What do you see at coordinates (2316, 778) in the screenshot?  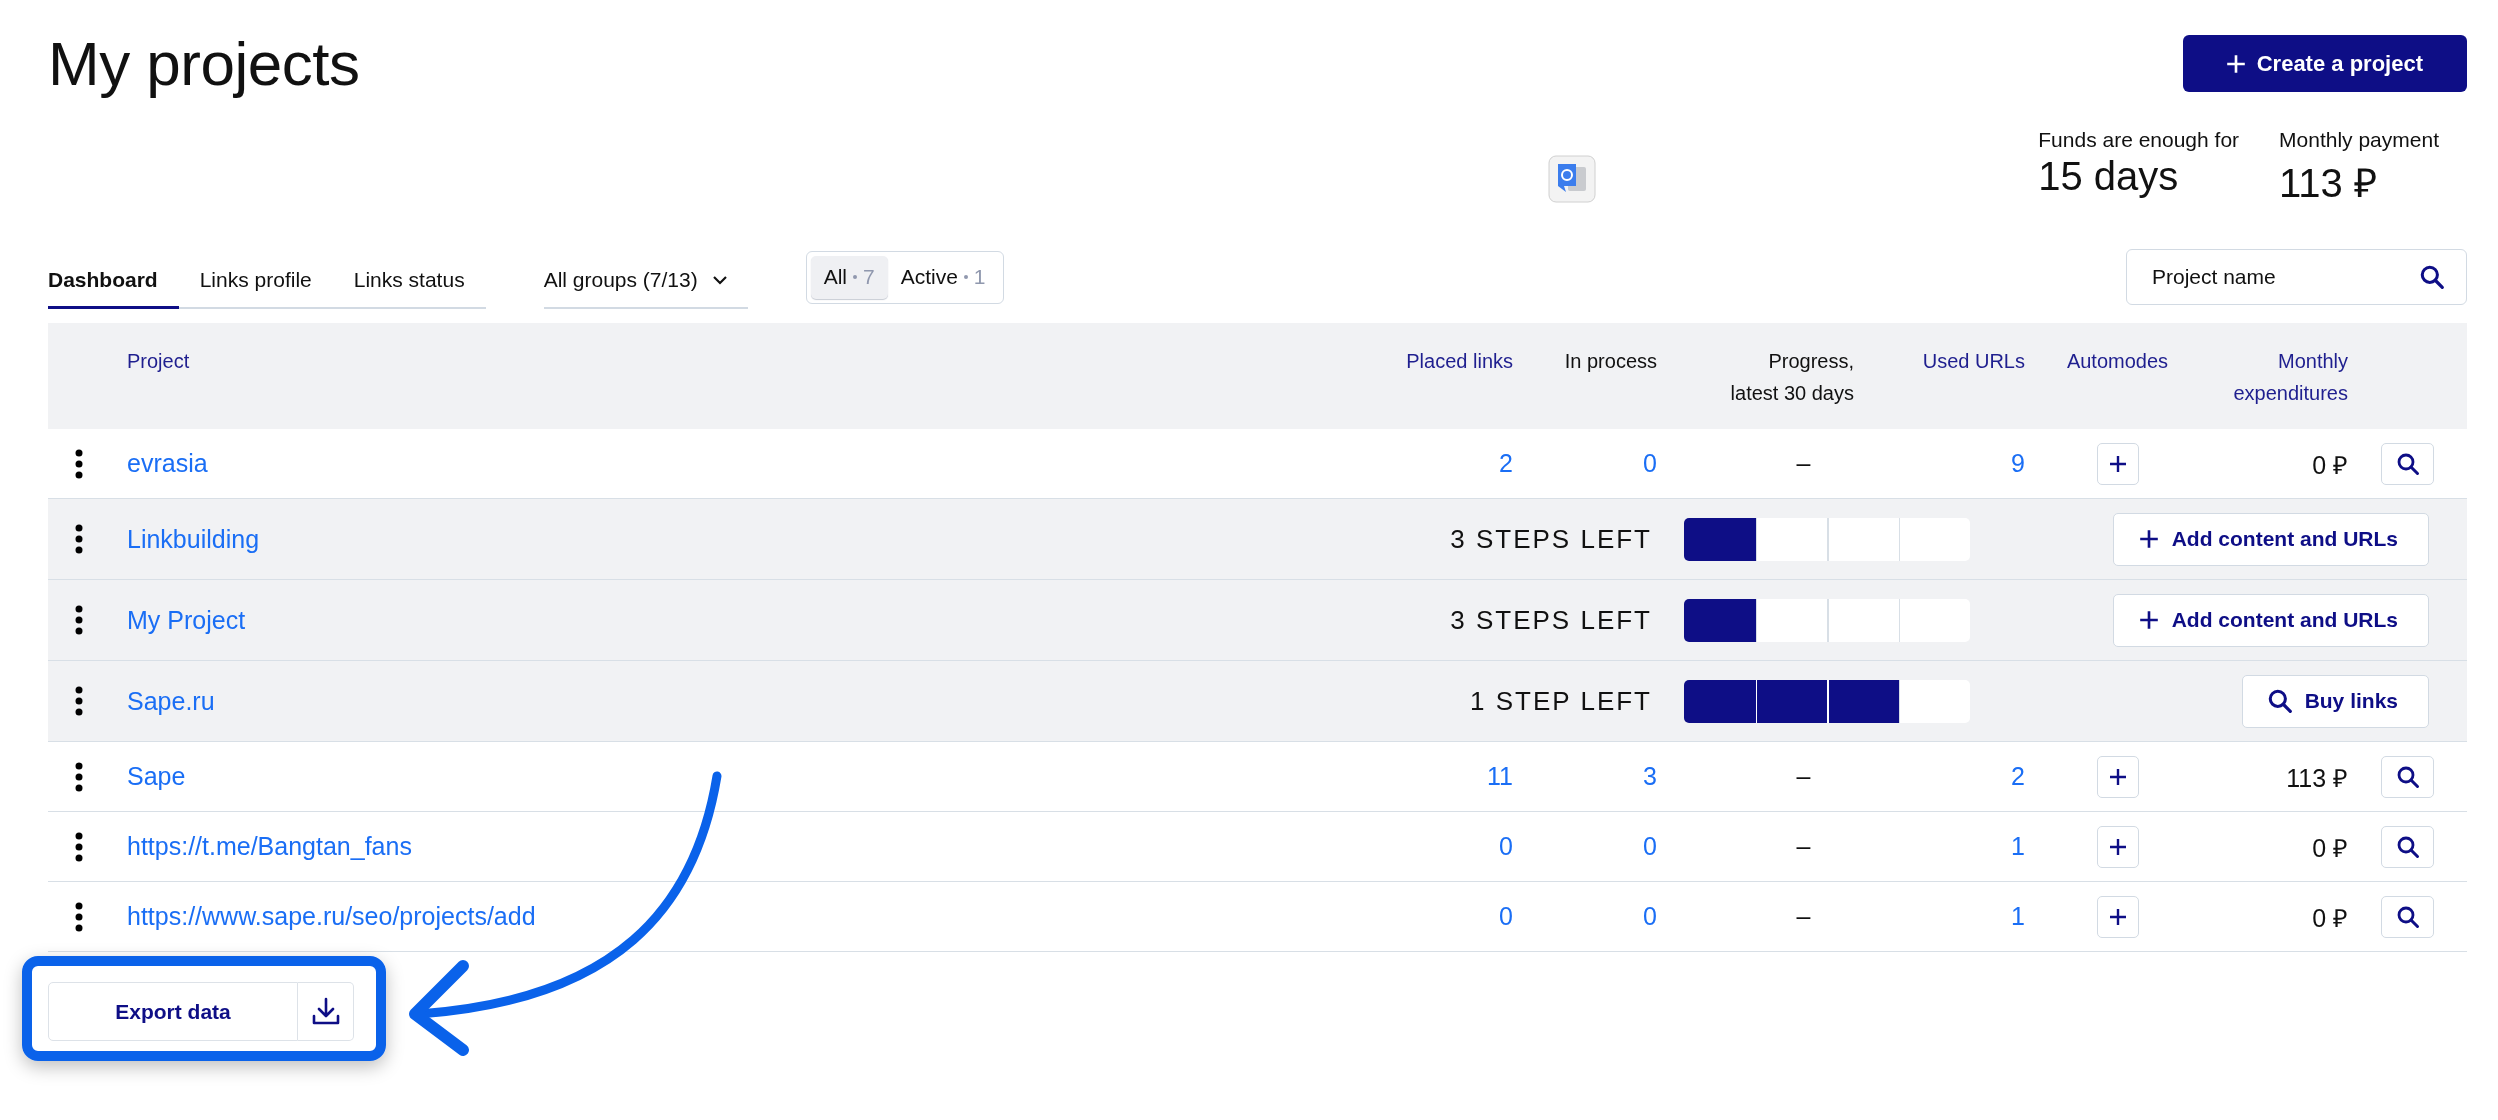 I see `monthly-expenditure: 113 ₽` at bounding box center [2316, 778].